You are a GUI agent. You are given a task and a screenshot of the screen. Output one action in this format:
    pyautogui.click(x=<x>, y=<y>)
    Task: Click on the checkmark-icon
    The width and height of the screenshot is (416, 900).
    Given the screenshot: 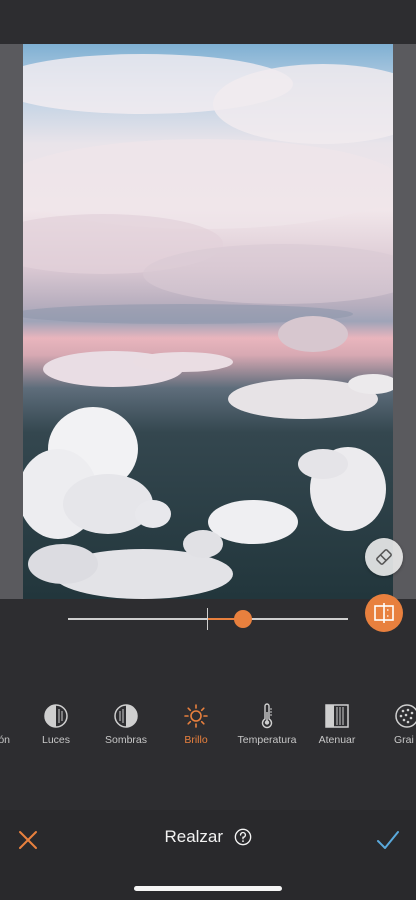 What is the action you would take?
    pyautogui.click(x=388, y=840)
    